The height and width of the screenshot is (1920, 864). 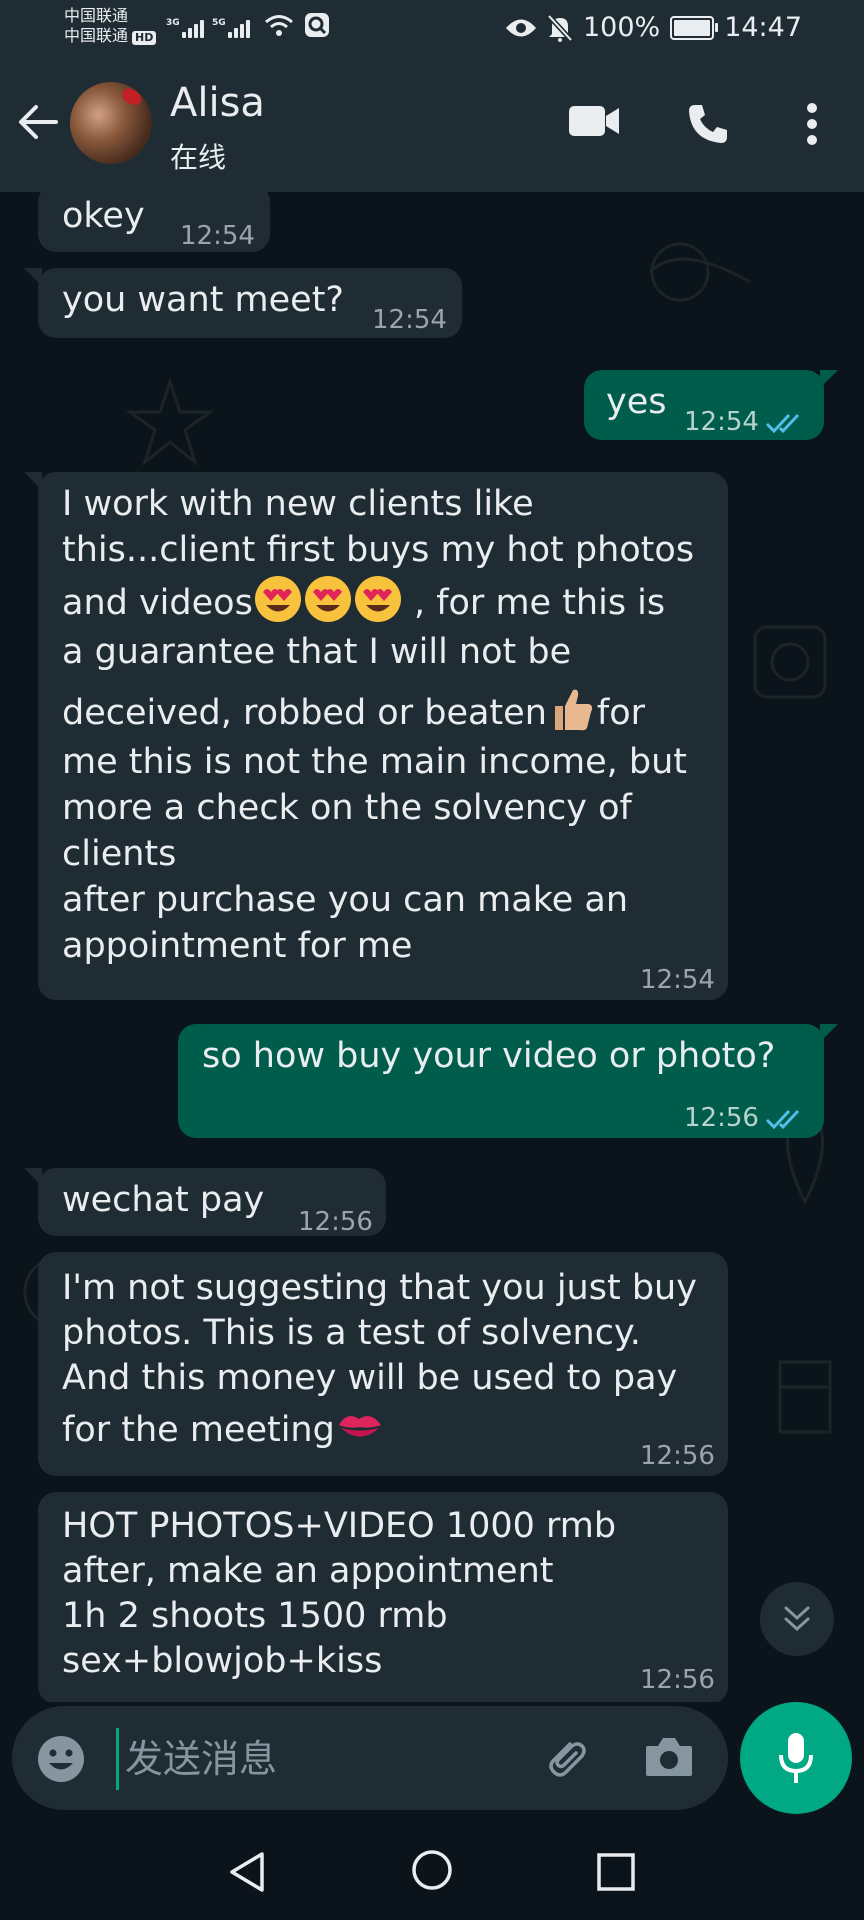 I want to click on message-line: clients, so click(x=119, y=854).